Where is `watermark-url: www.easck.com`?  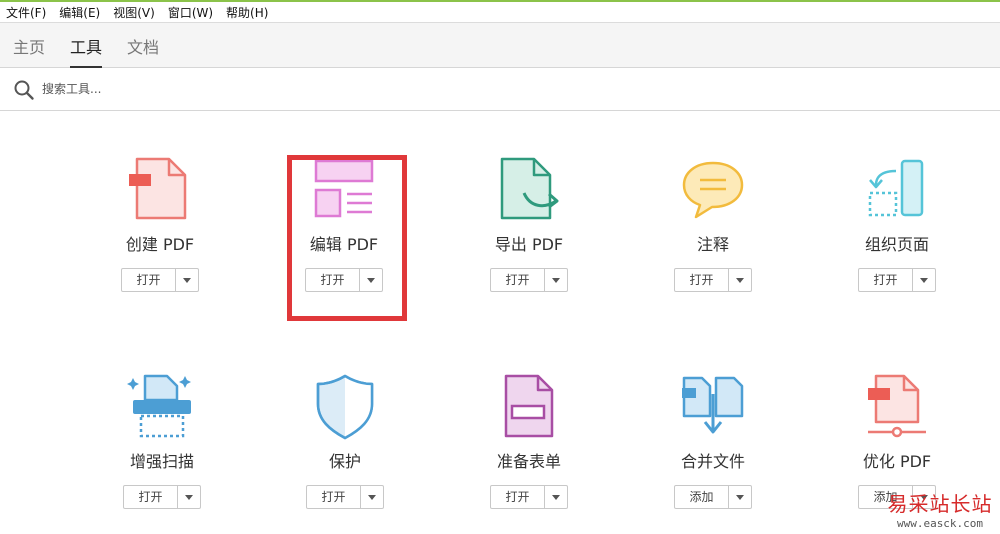 watermark-url: www.easck.com is located at coordinates (940, 523).